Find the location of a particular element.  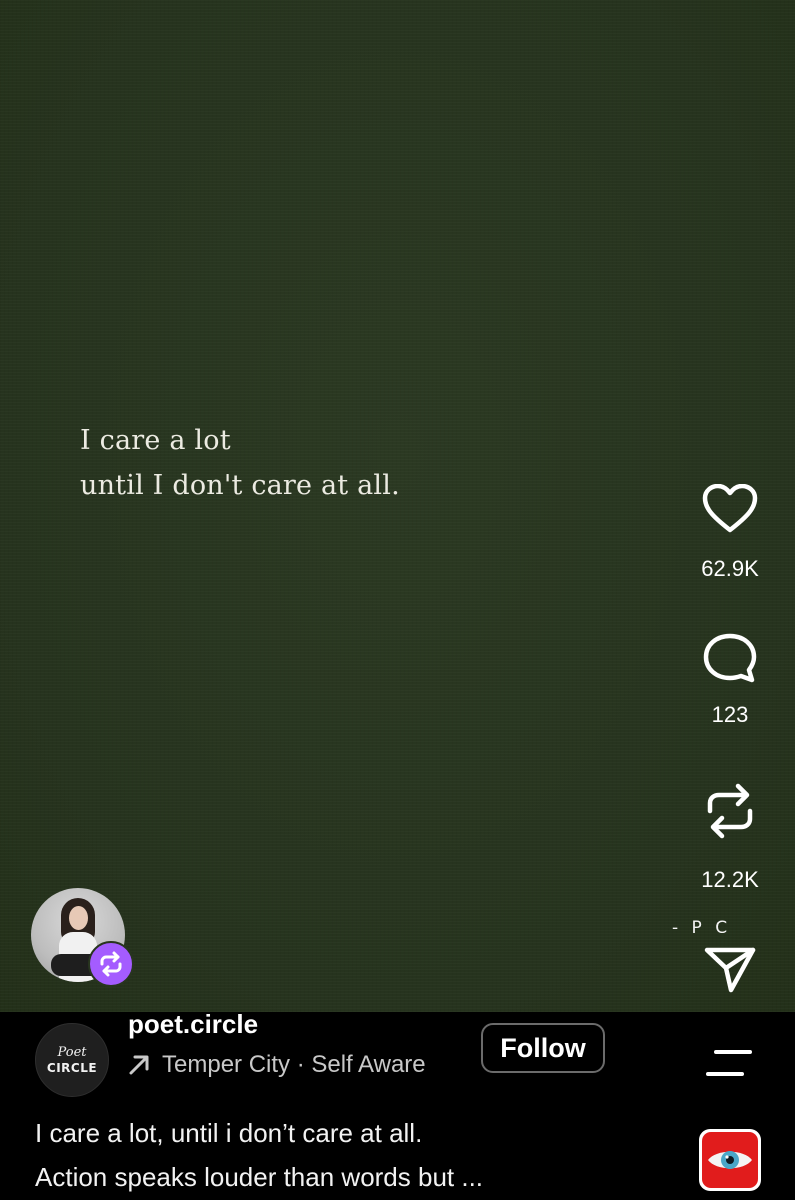

repost-icon is located at coordinates (730, 811).